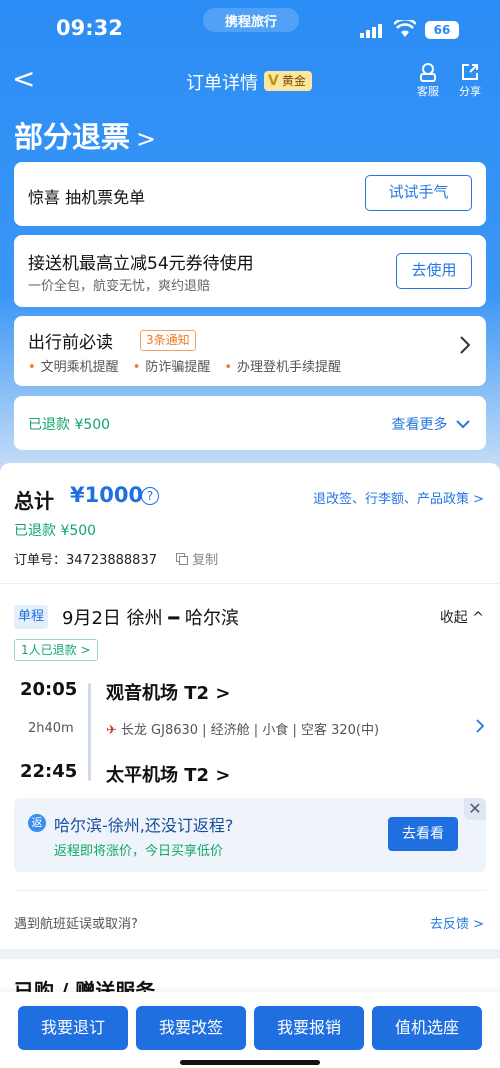 This screenshot has width=500, height=1068. Describe the element at coordinates (150, 618) in the screenshot. I see `flight-route: 9月2日 徐州 ━ 哈尔滨` at that location.